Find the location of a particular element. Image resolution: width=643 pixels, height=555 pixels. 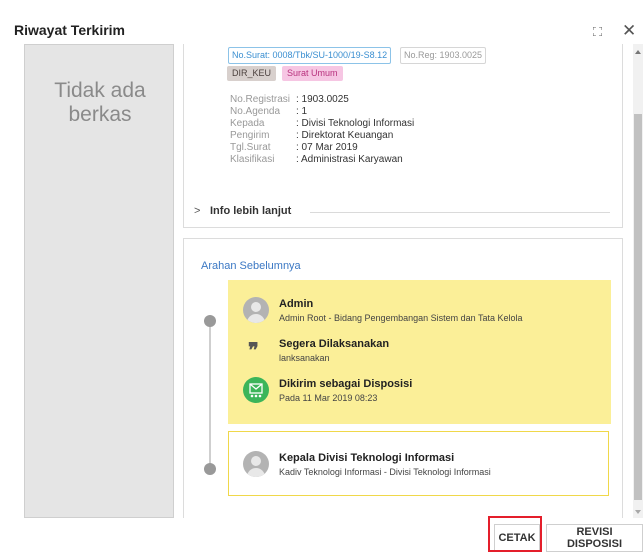

section-heading: Arahan Sebelumnya is located at coordinates (251, 266).